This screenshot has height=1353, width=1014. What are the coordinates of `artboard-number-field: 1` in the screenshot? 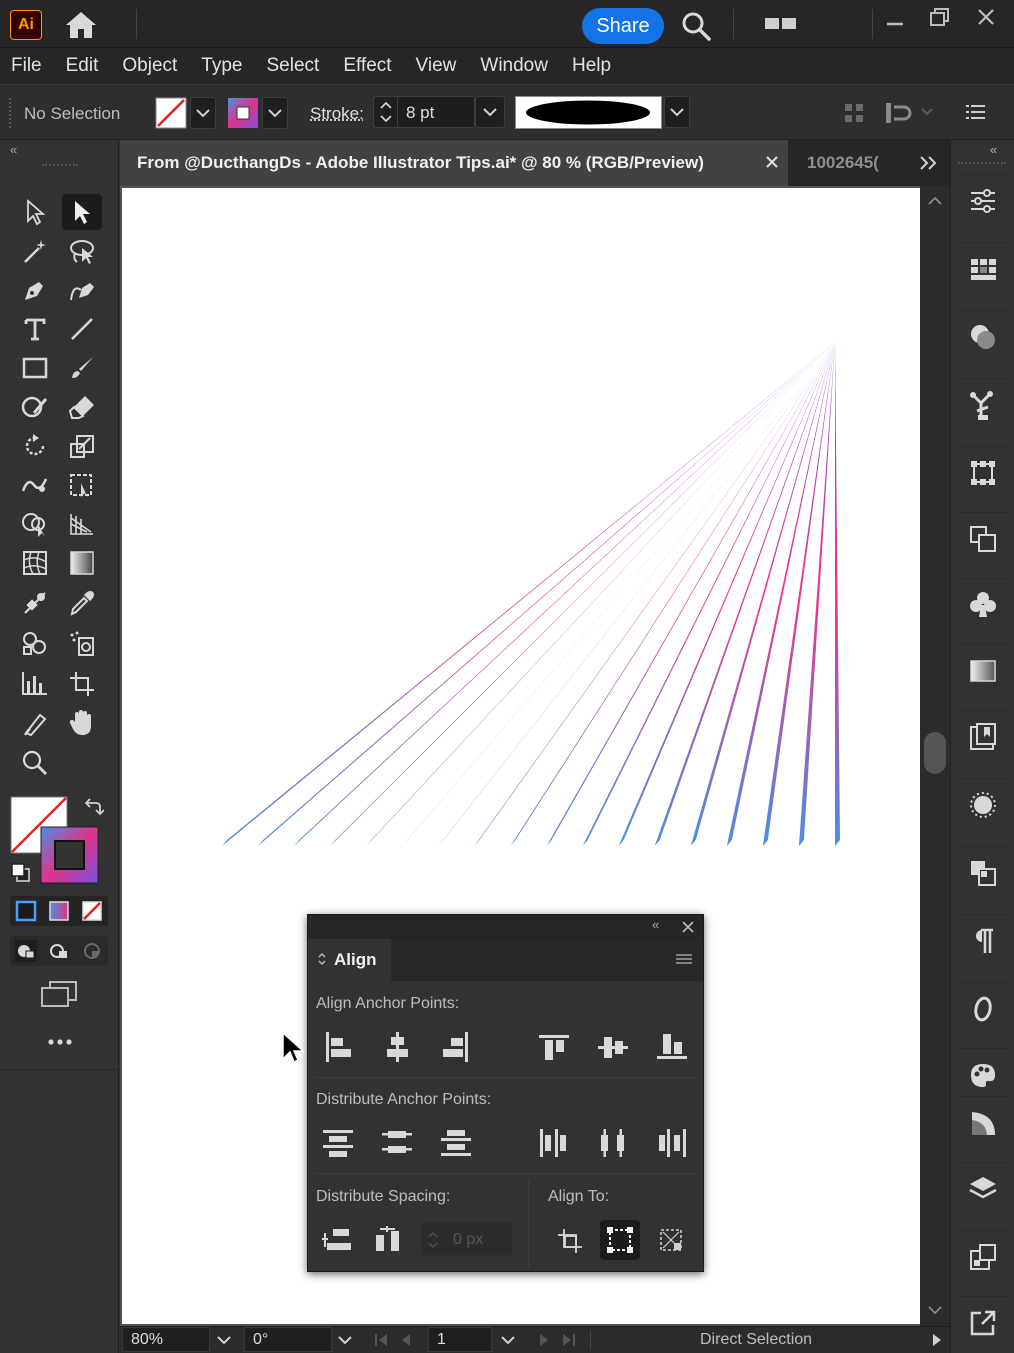 It's located at (460, 1339).